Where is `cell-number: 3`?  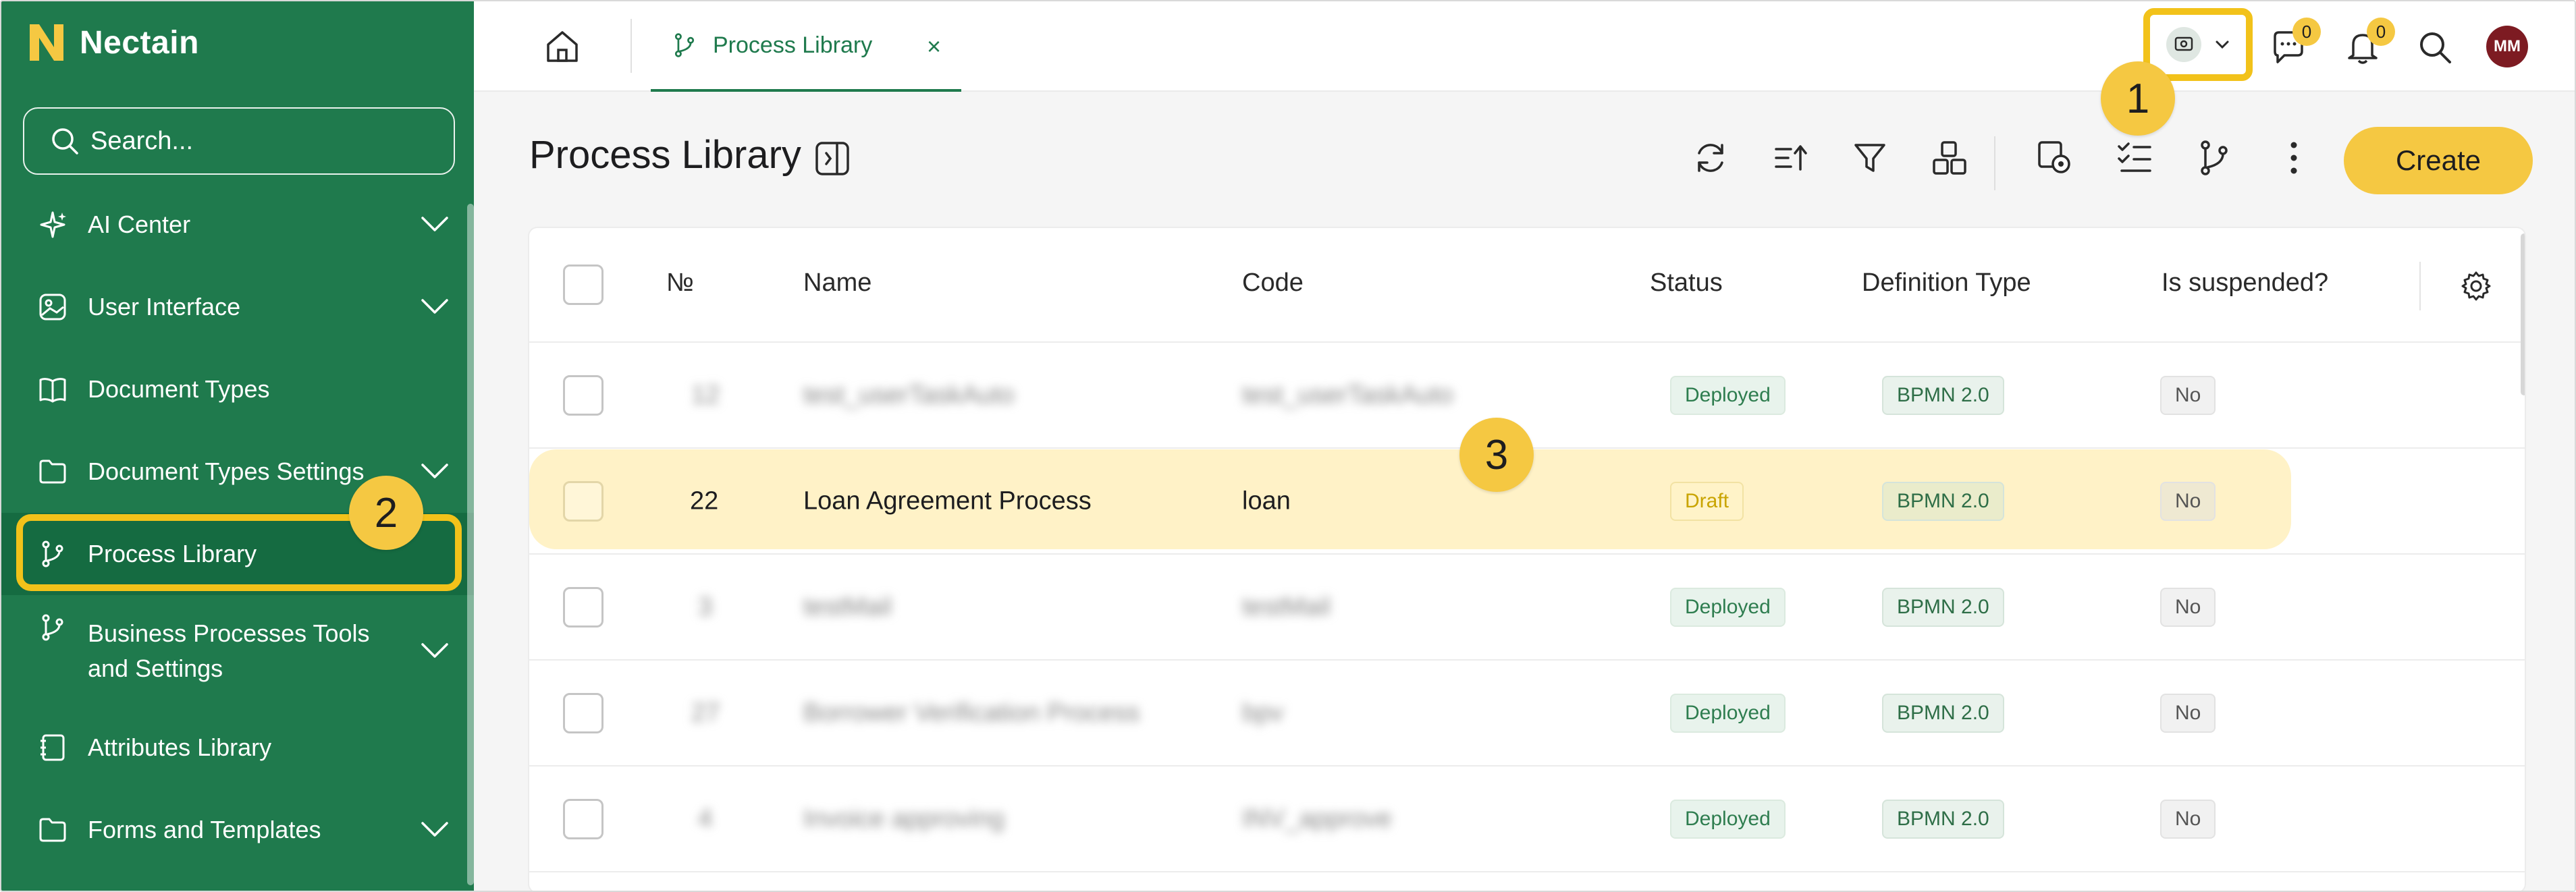
cell-number: 3 is located at coordinates (706, 606).